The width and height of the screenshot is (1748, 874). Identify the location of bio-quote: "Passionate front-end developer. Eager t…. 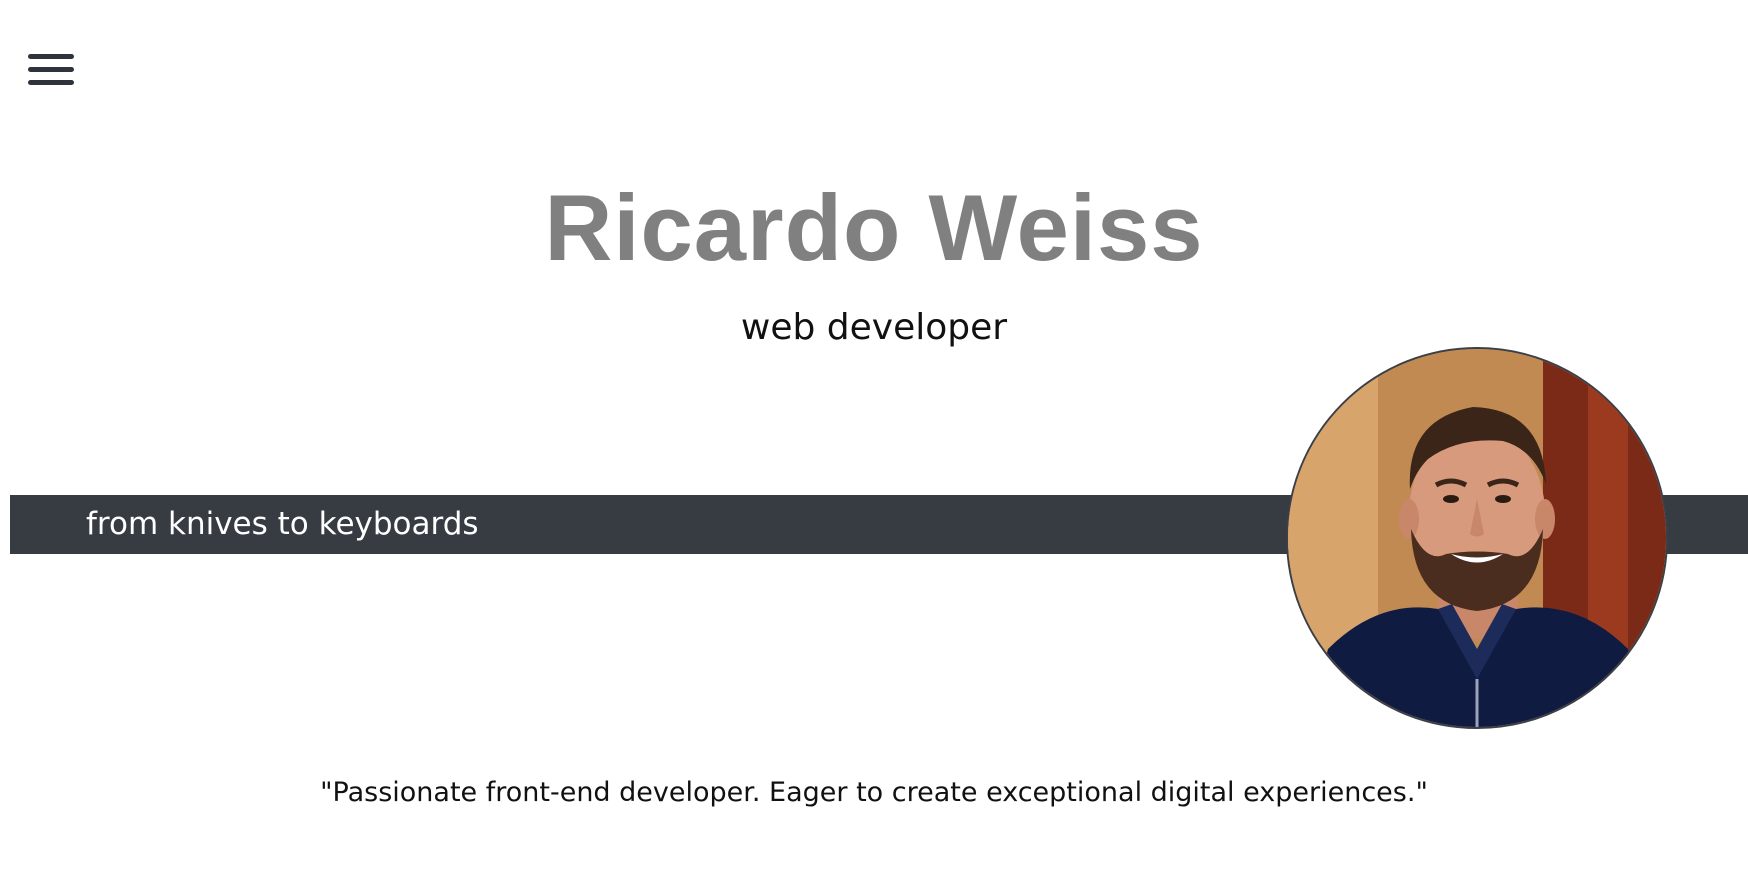
(874, 792).